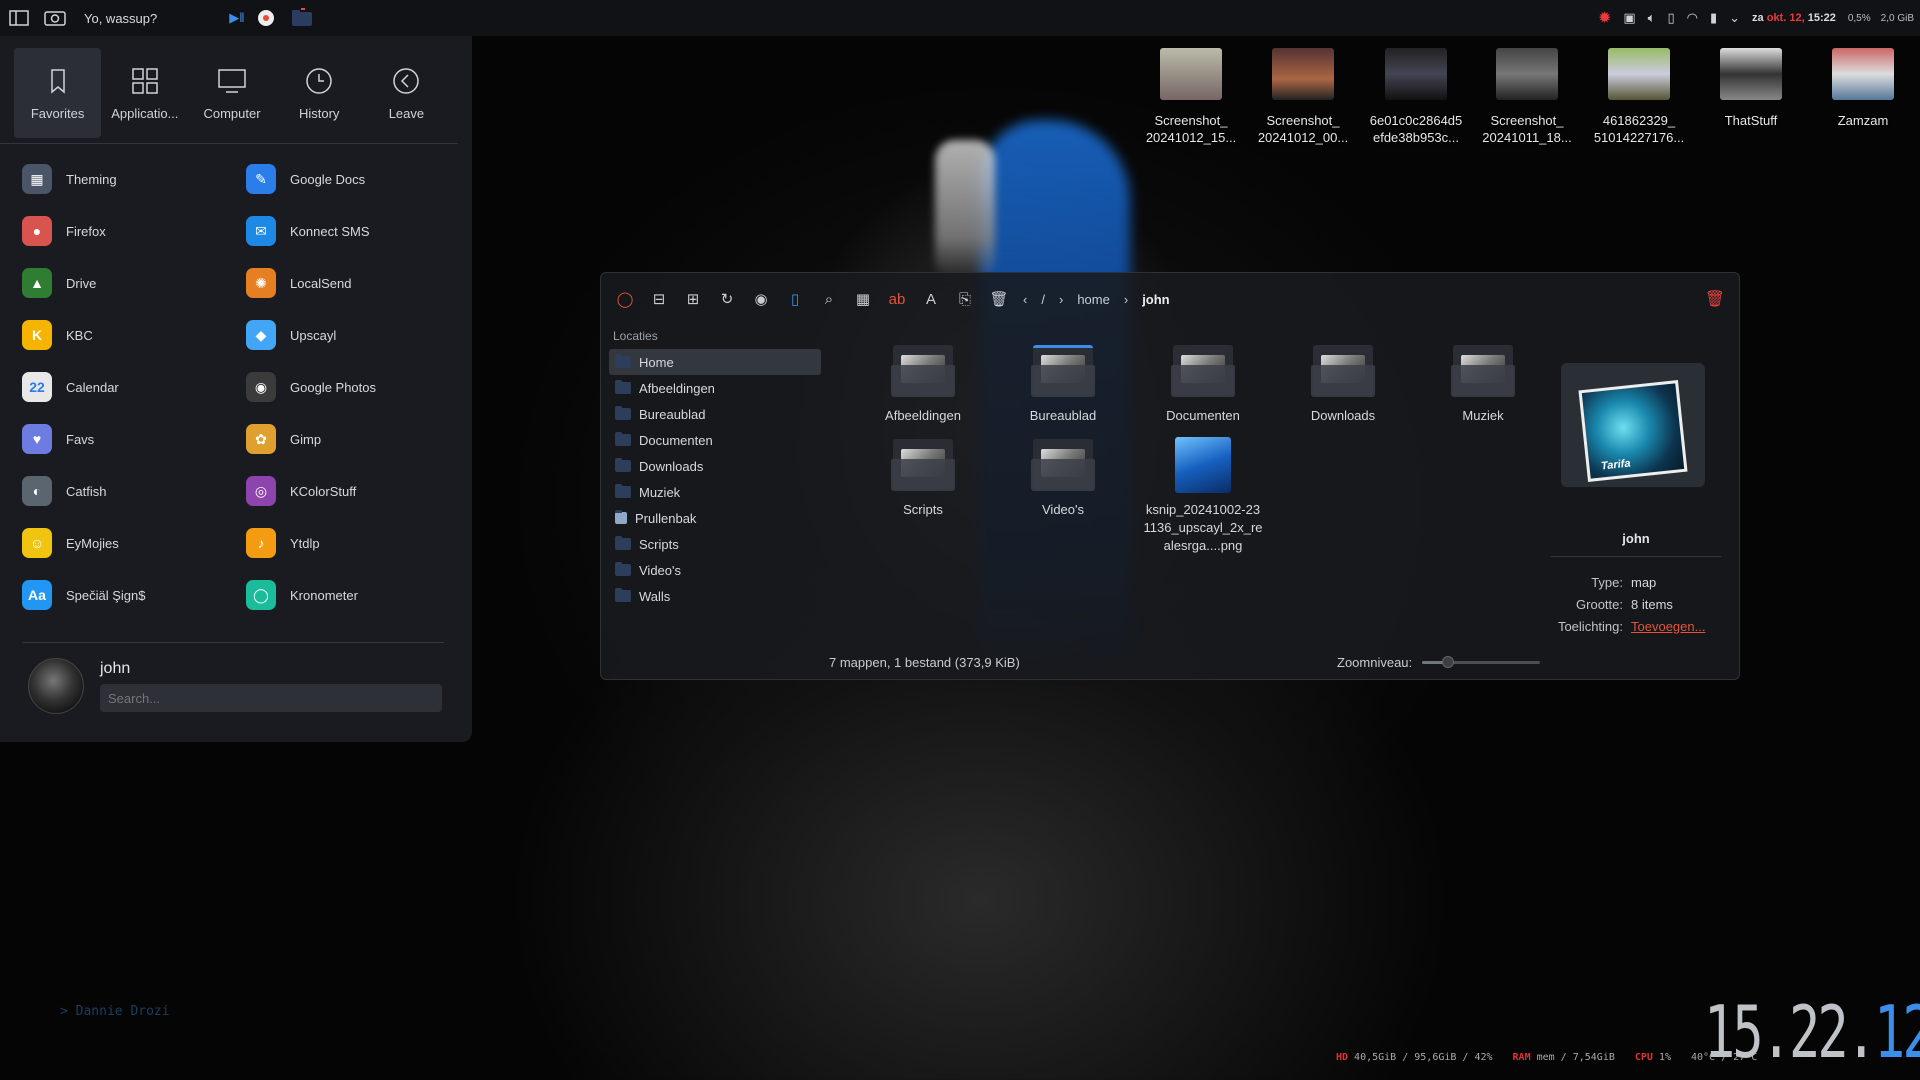 This screenshot has width=1920, height=1080. What do you see at coordinates (1692, 18) in the screenshot?
I see `network-icon: ◠` at bounding box center [1692, 18].